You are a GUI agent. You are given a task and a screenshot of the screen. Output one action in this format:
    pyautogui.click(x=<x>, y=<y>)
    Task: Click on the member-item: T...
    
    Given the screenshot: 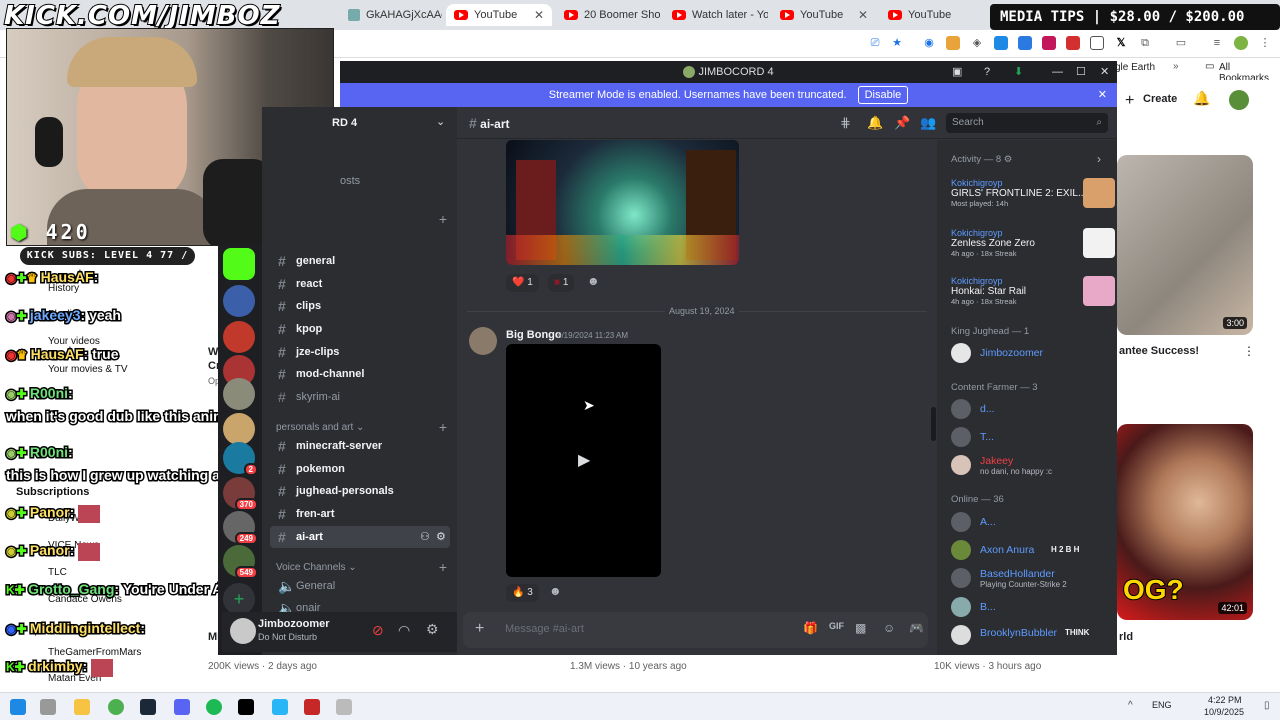 What is the action you would take?
    pyautogui.click(x=1031, y=437)
    